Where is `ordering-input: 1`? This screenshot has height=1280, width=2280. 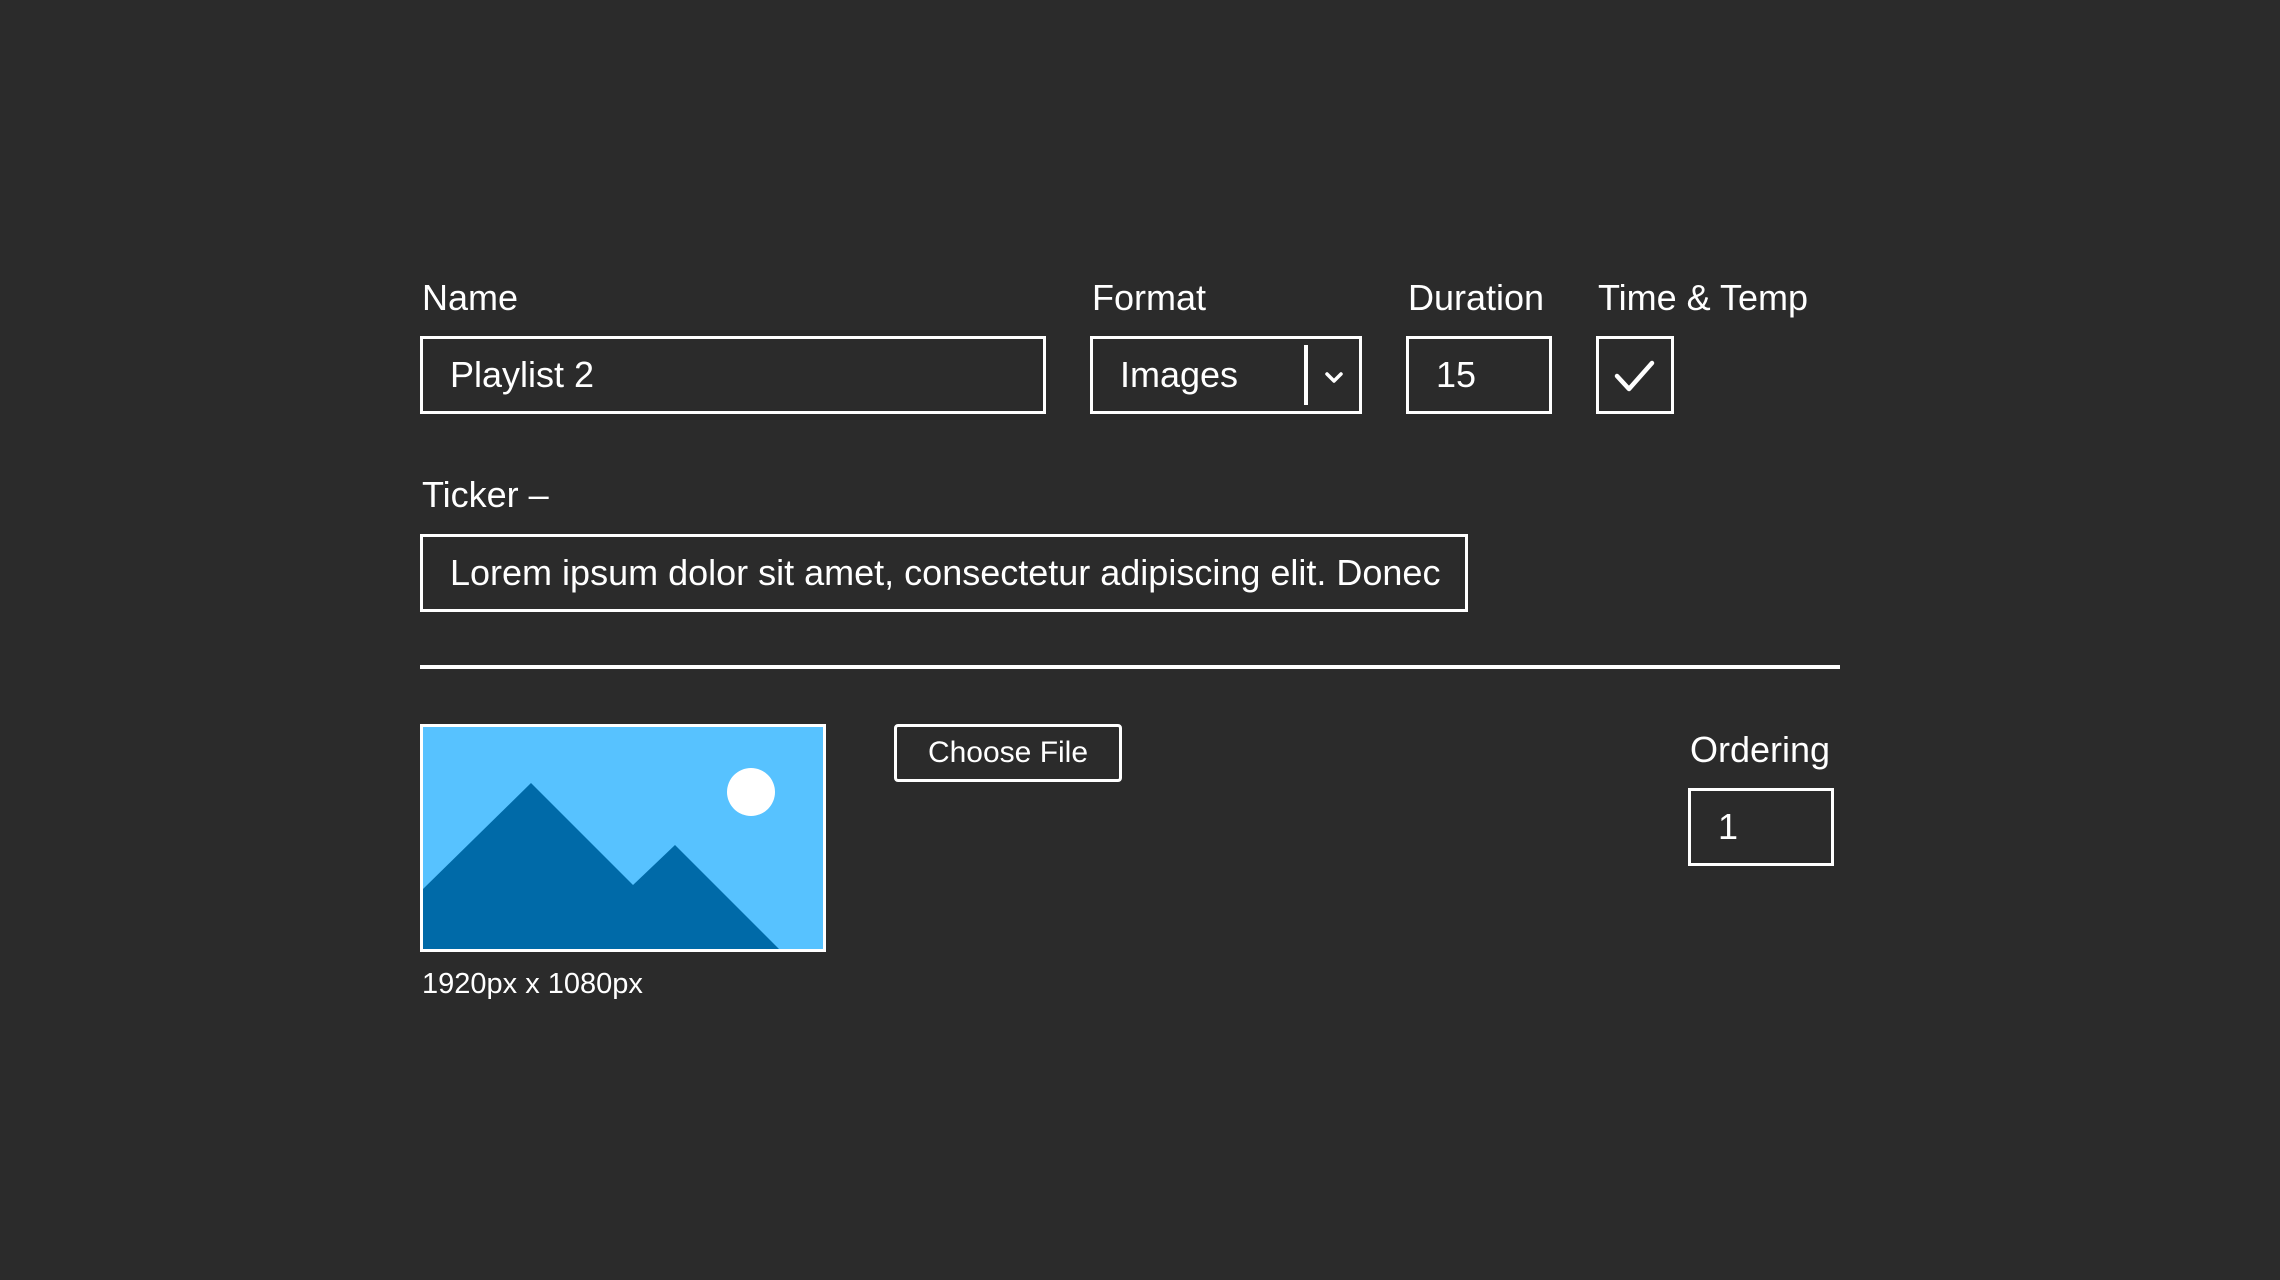
ordering-input: 1 is located at coordinates (1761, 827).